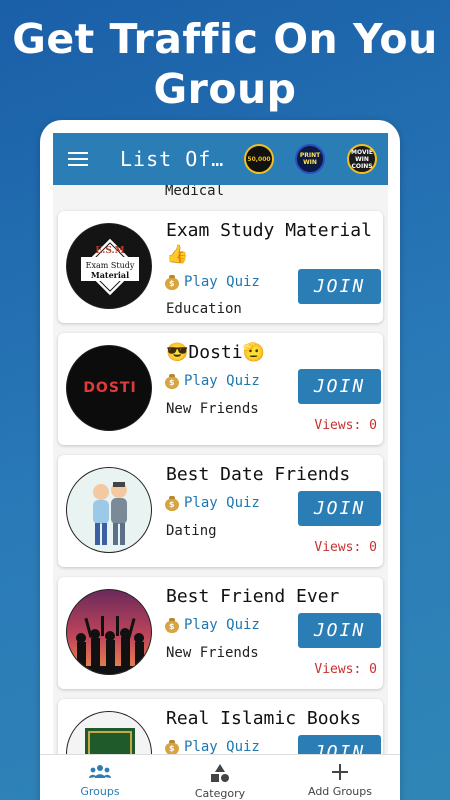  What do you see at coordinates (225, 64) in the screenshot?
I see `promo-title: Get Traffic On You Group` at bounding box center [225, 64].